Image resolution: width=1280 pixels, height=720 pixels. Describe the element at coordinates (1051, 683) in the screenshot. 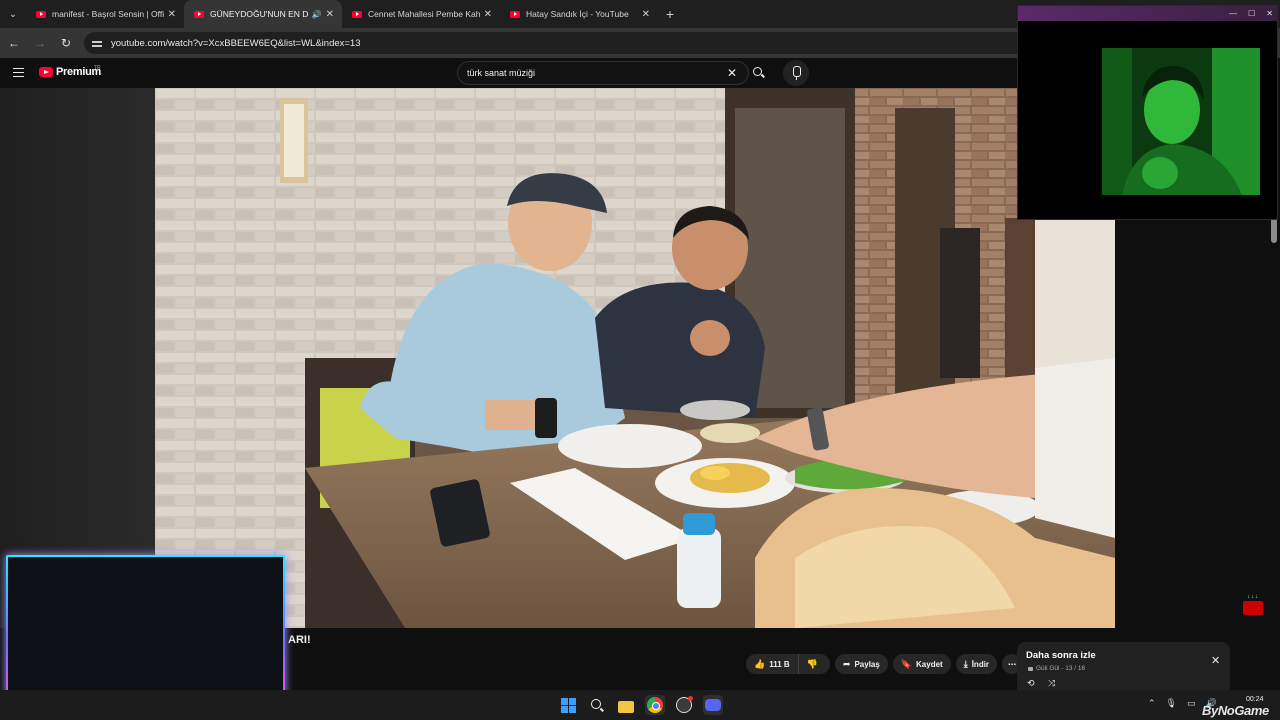

I see `shuffle-icon: ⤨` at that location.